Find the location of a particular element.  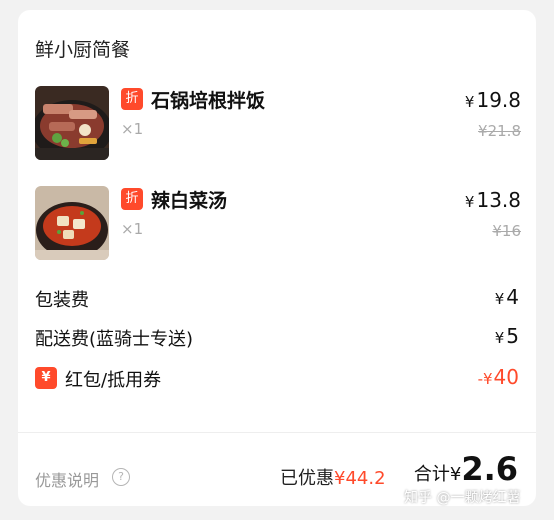

item-price-value: 13.8 is located at coordinates (498, 200).